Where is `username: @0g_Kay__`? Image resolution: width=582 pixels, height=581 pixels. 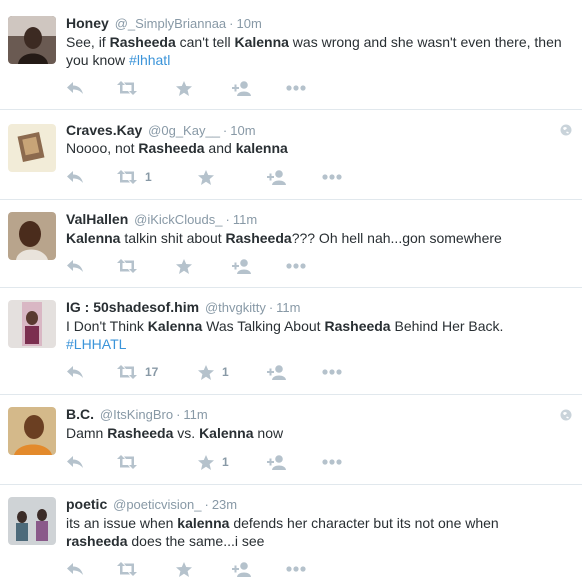
username: @0g_Kay__ is located at coordinates (184, 130).